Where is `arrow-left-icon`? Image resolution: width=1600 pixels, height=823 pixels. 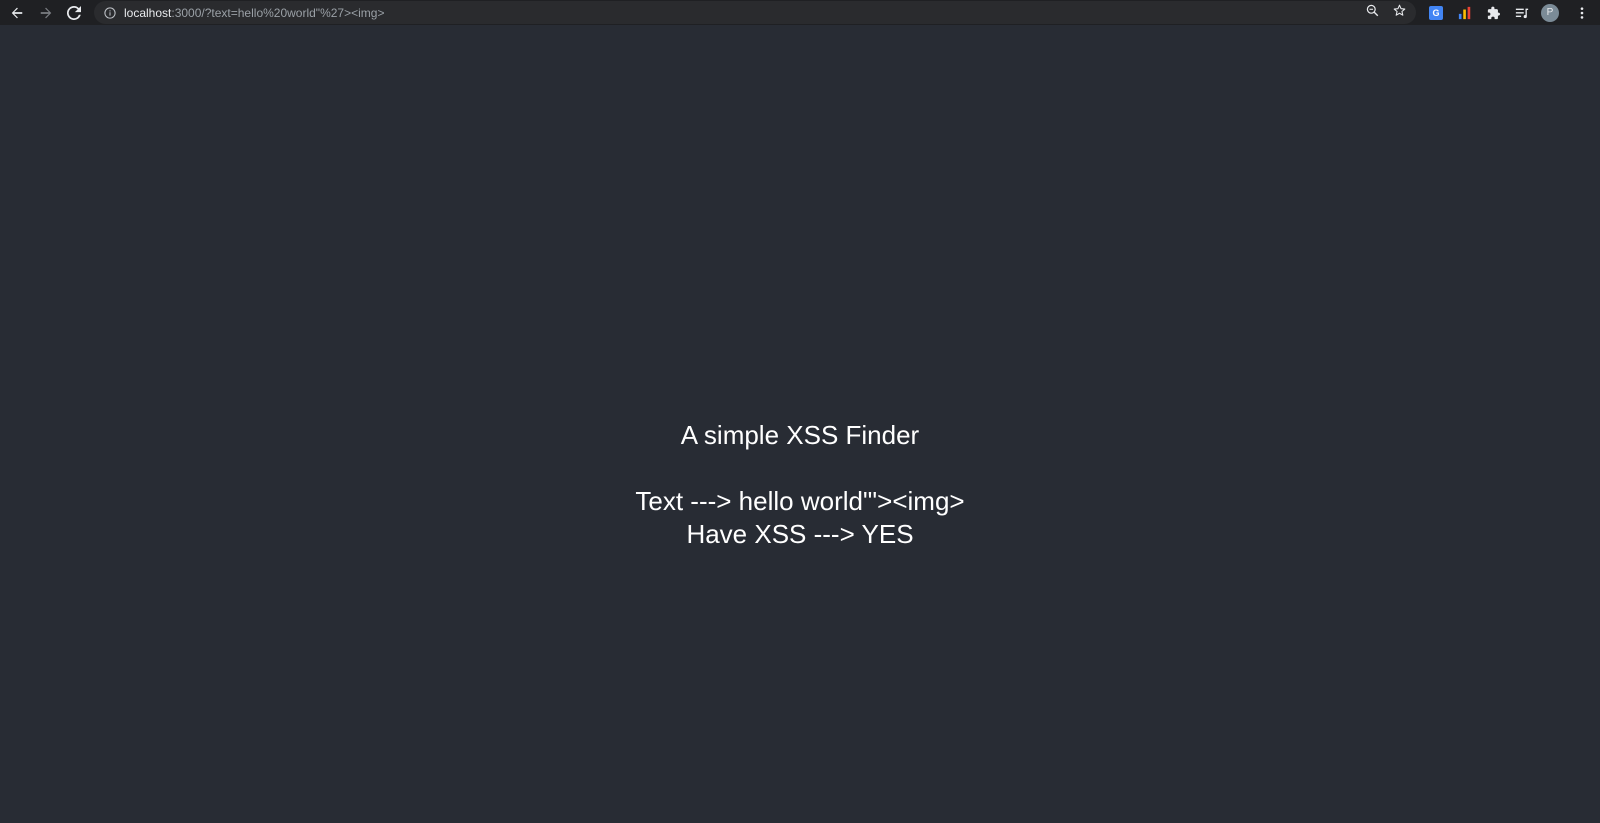 arrow-left-icon is located at coordinates (17, 12).